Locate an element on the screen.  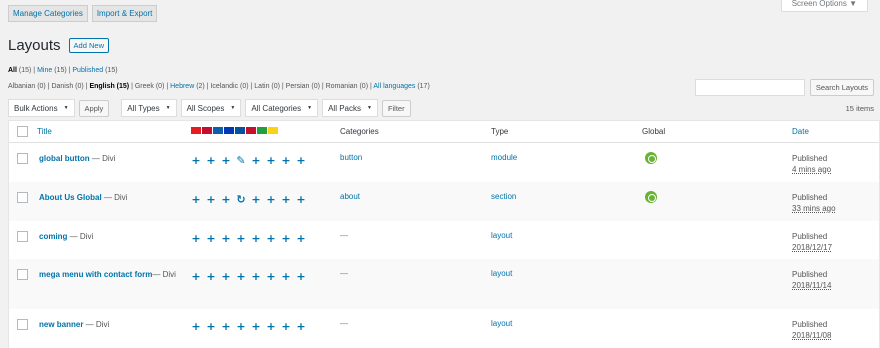
scopes-label: All Scopes is located at coordinates (205, 108).